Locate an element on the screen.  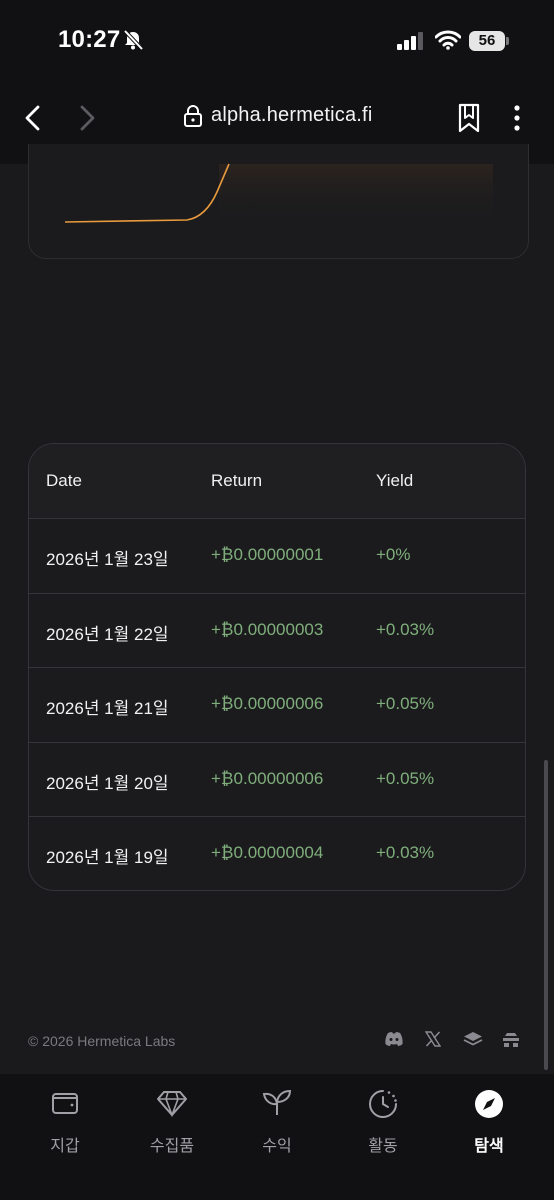
discord-icon is located at coordinates (394, 1041).